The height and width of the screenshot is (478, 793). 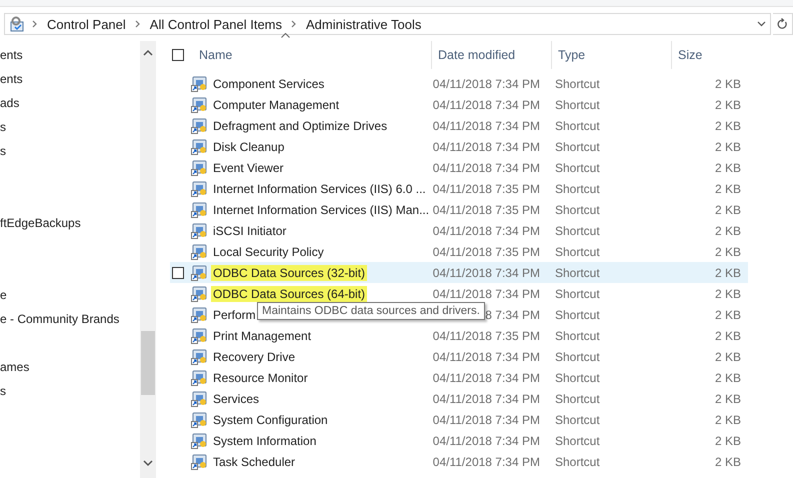 What do you see at coordinates (60, 319) in the screenshot?
I see `nav-item: e - Community Brands` at bounding box center [60, 319].